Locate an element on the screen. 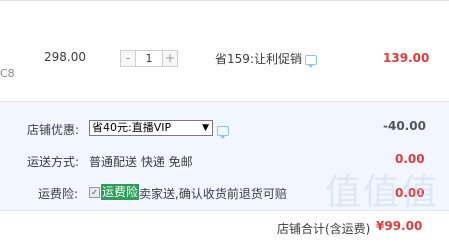 The height and width of the screenshot is (244, 449). qty-minus-button: - is located at coordinates (128, 58).